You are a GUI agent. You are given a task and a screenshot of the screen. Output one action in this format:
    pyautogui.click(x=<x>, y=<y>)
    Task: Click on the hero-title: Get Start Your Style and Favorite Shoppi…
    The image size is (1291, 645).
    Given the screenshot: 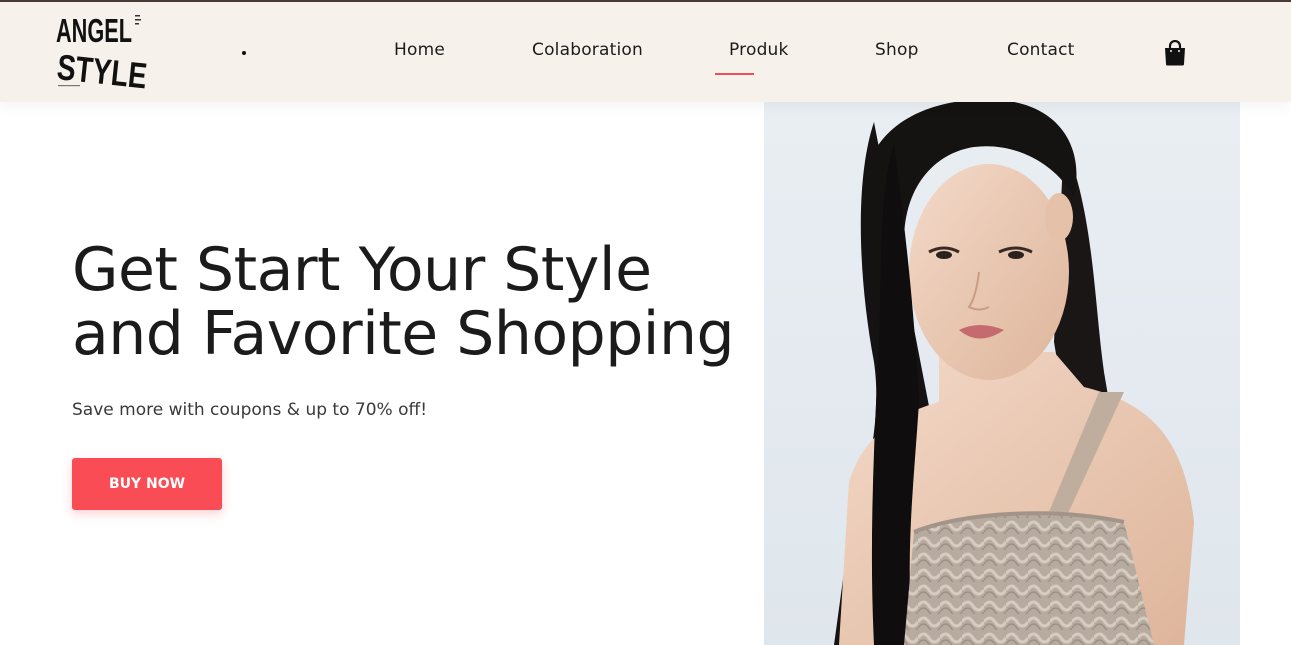 What is the action you would take?
    pyautogui.click(x=417, y=302)
    